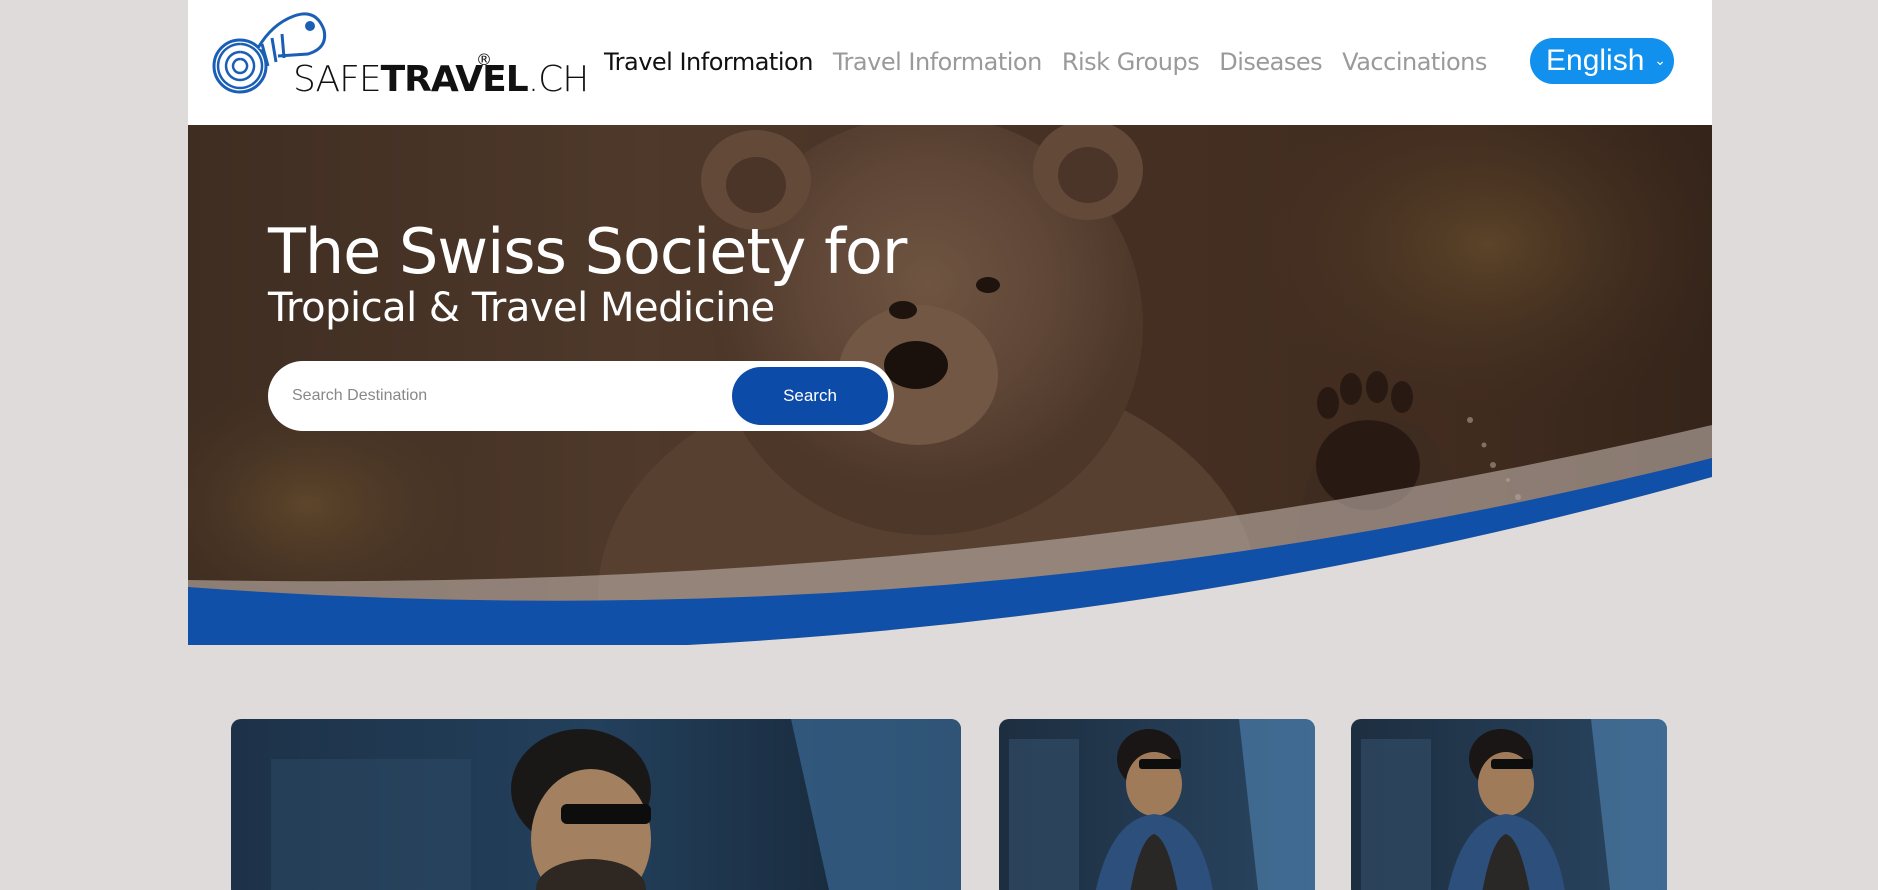 This screenshot has width=1878, height=890. I want to click on destination-search-box: Search, so click(581, 396).